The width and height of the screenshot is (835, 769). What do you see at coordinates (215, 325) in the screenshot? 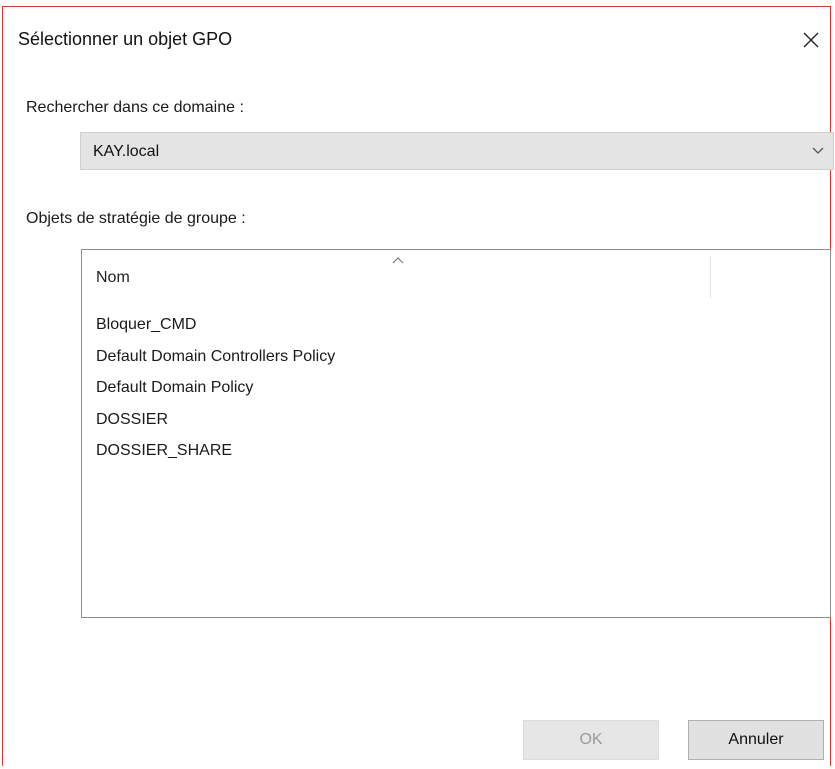
I see `list-item: Bloquer_CMD` at bounding box center [215, 325].